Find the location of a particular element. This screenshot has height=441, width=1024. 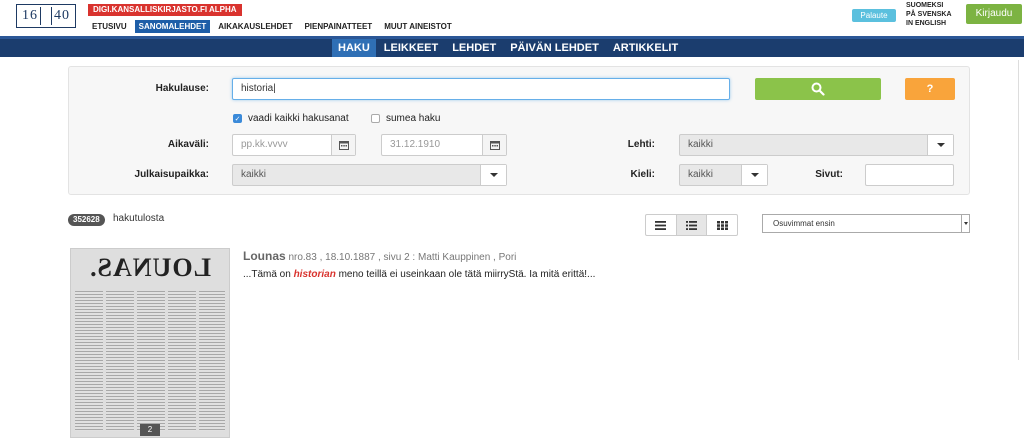

lang-english: IN ENGLISH is located at coordinates (929, 23).